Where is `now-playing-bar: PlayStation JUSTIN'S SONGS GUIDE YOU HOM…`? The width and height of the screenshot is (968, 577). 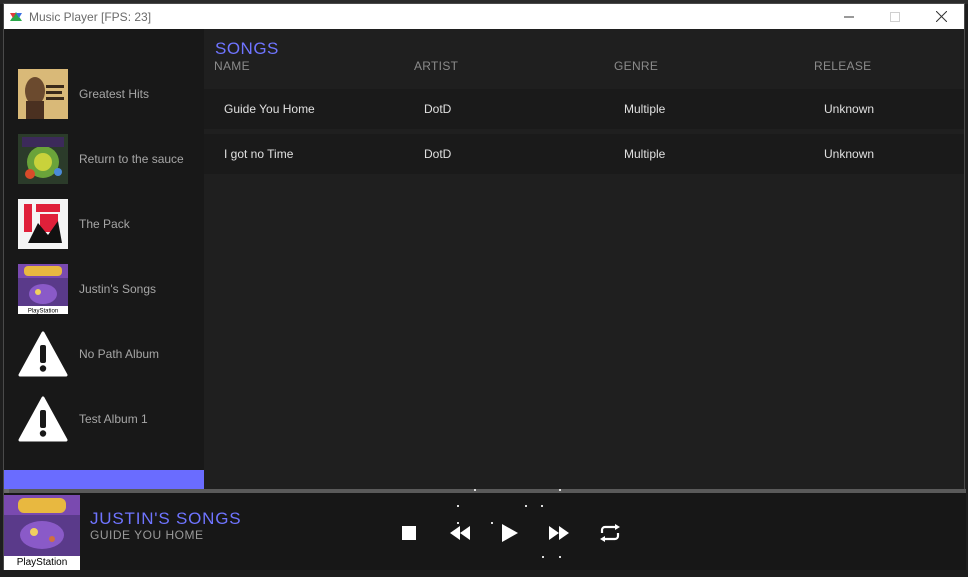 now-playing-bar: PlayStation JUSTIN'S SONGS GUIDE YOU HOM… is located at coordinates (485, 529).